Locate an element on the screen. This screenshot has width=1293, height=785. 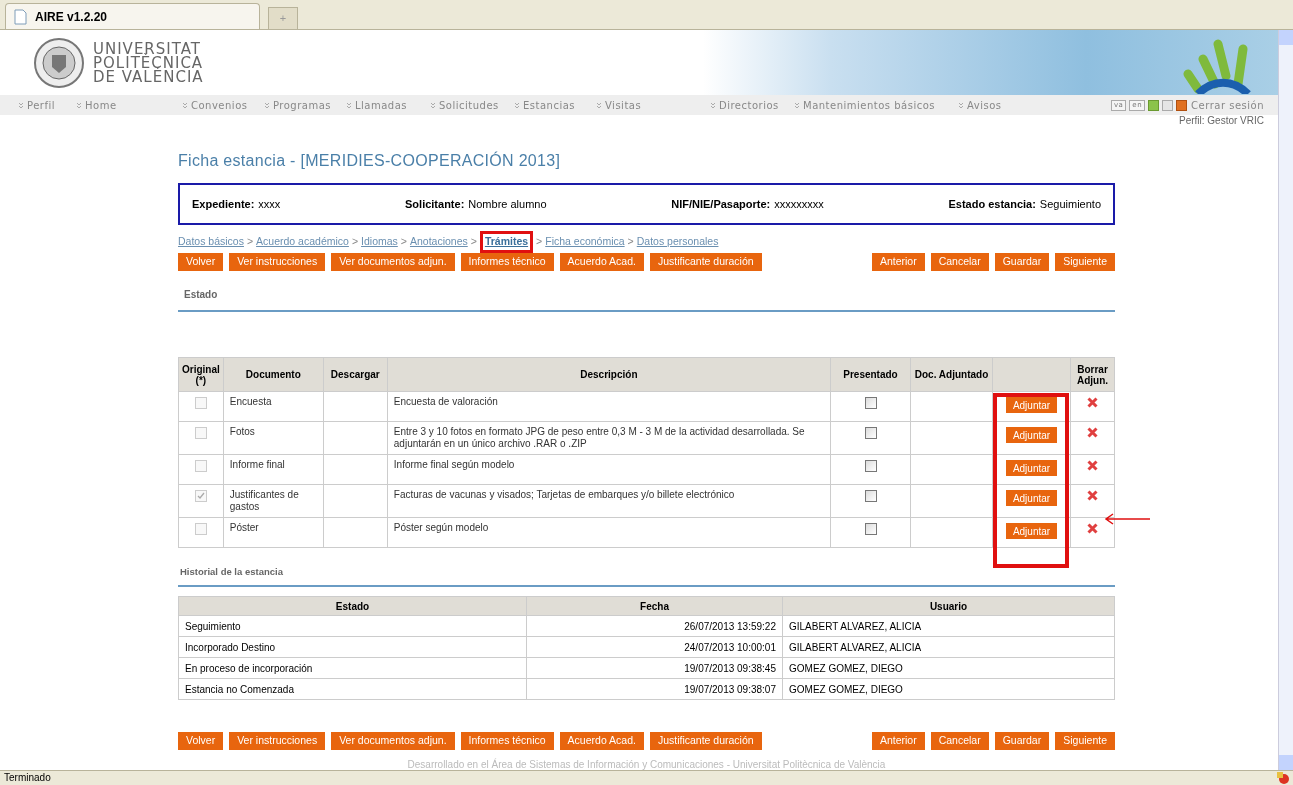
section-heading: Estado is located at coordinates (201, 294).